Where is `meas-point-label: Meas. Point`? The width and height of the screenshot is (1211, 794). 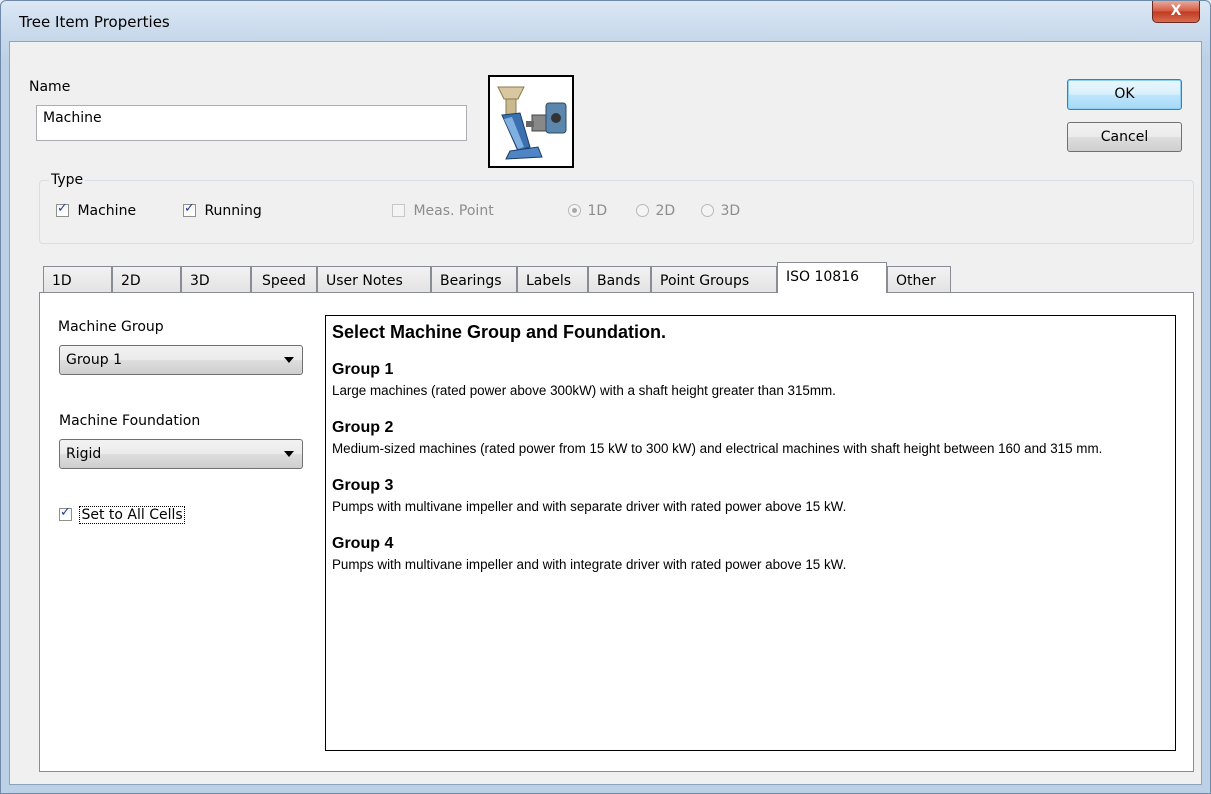 meas-point-label: Meas. Point is located at coordinates (453, 211).